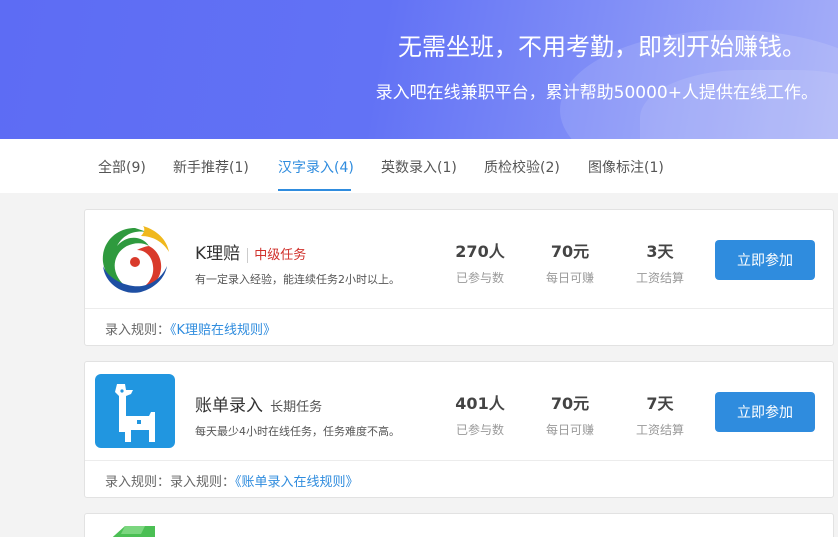 The image size is (838, 537). What do you see at coordinates (277, 255) in the screenshot?
I see `task-level-tag: 中级任务` at bounding box center [277, 255].